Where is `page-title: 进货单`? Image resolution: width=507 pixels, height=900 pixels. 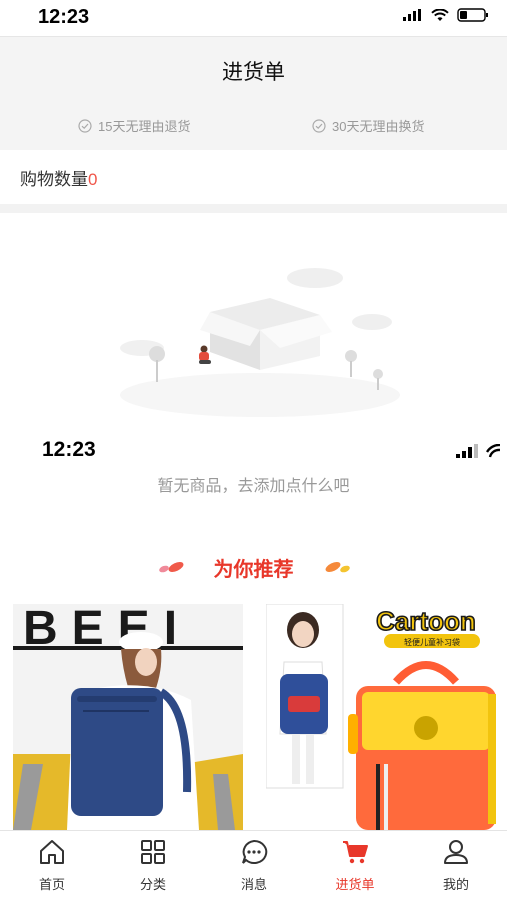
page-title: 进货单 is located at coordinates (253, 72).